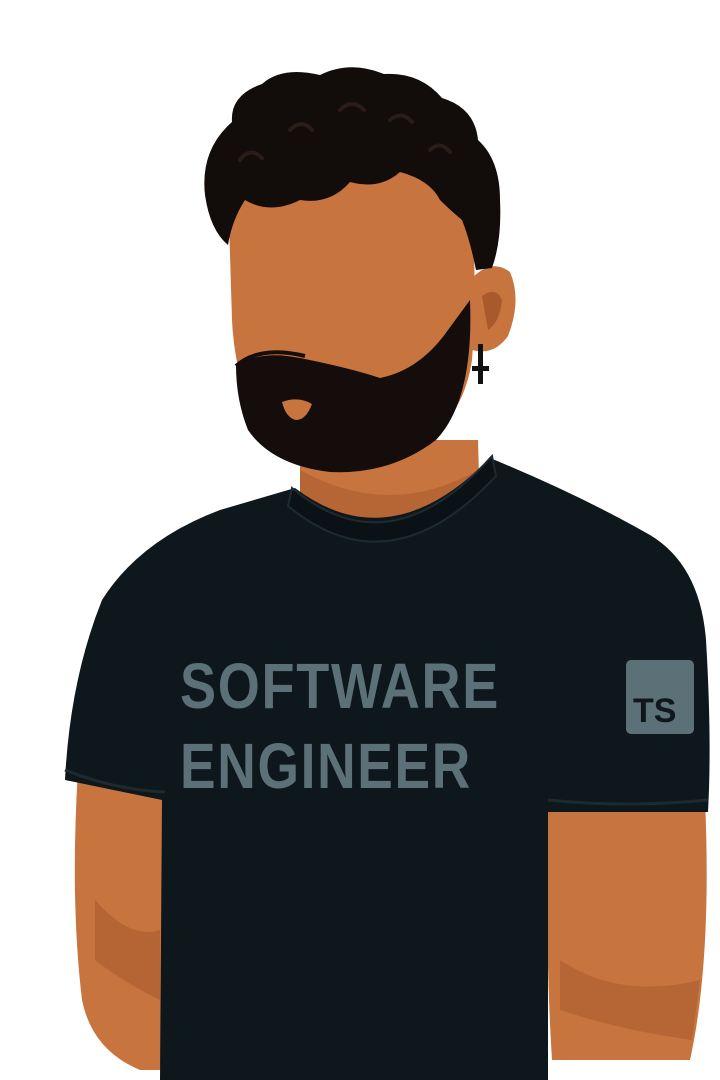  What do you see at coordinates (326, 766) in the screenshot?
I see `shirt-text-line2: ENGINEER` at bounding box center [326, 766].